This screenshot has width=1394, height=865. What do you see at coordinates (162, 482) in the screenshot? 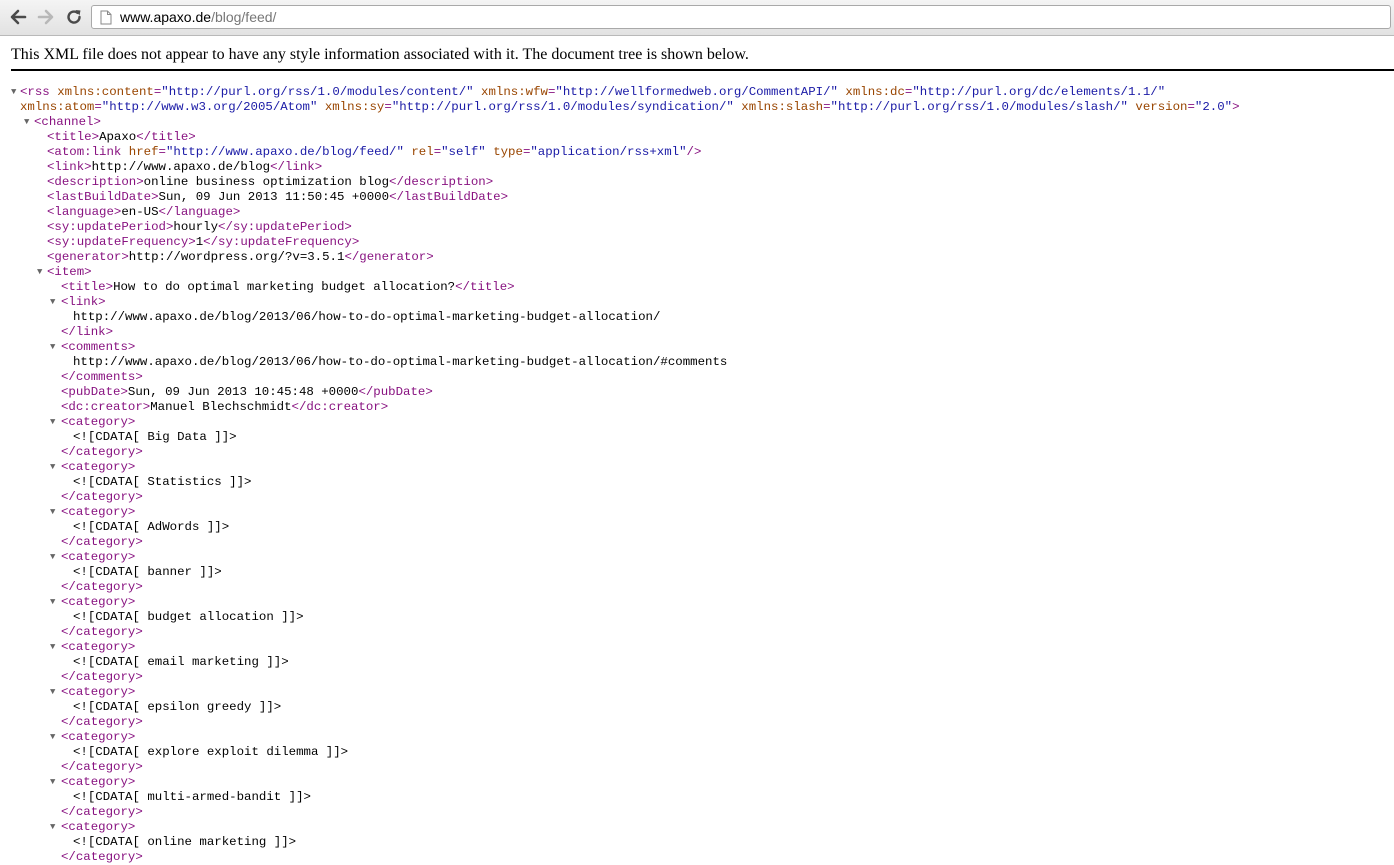
I see `category-cdata: <![CDATA[ Statistics ]]>` at bounding box center [162, 482].